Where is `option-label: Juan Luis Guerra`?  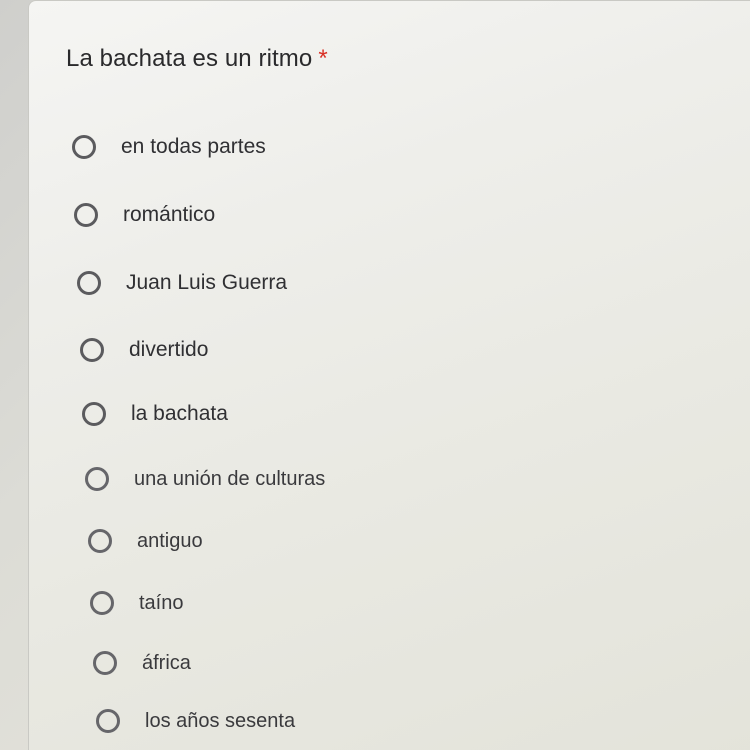
option-label: Juan Luis Guerra is located at coordinates (207, 282).